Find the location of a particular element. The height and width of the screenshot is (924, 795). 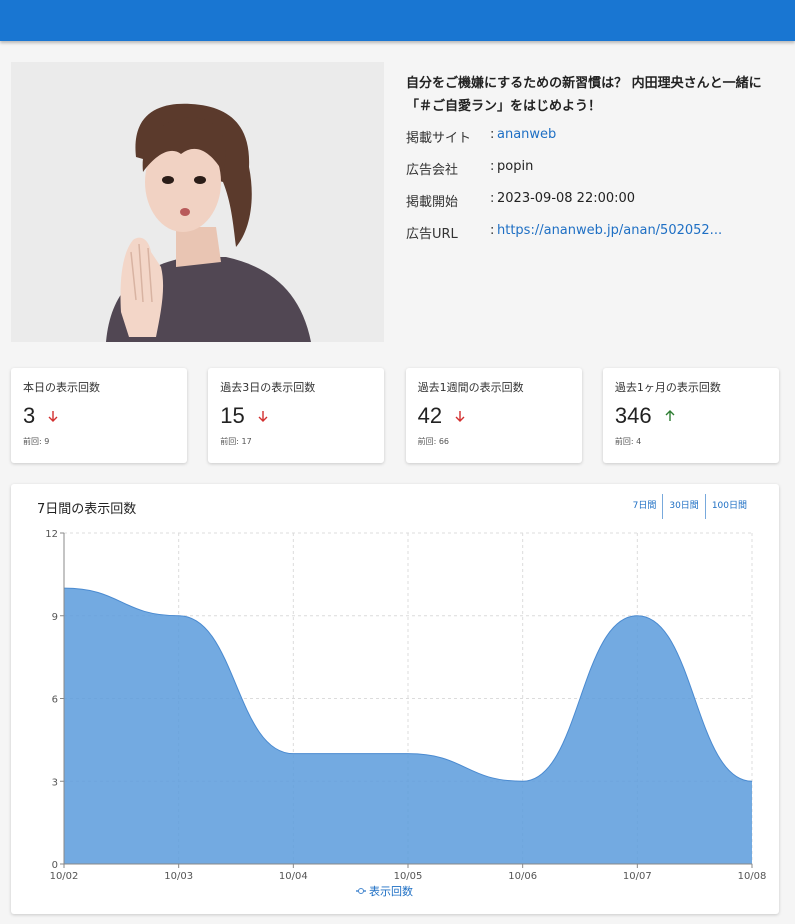

stat-label: 過去1ヶ月の表示回数 is located at coordinates (667, 387).